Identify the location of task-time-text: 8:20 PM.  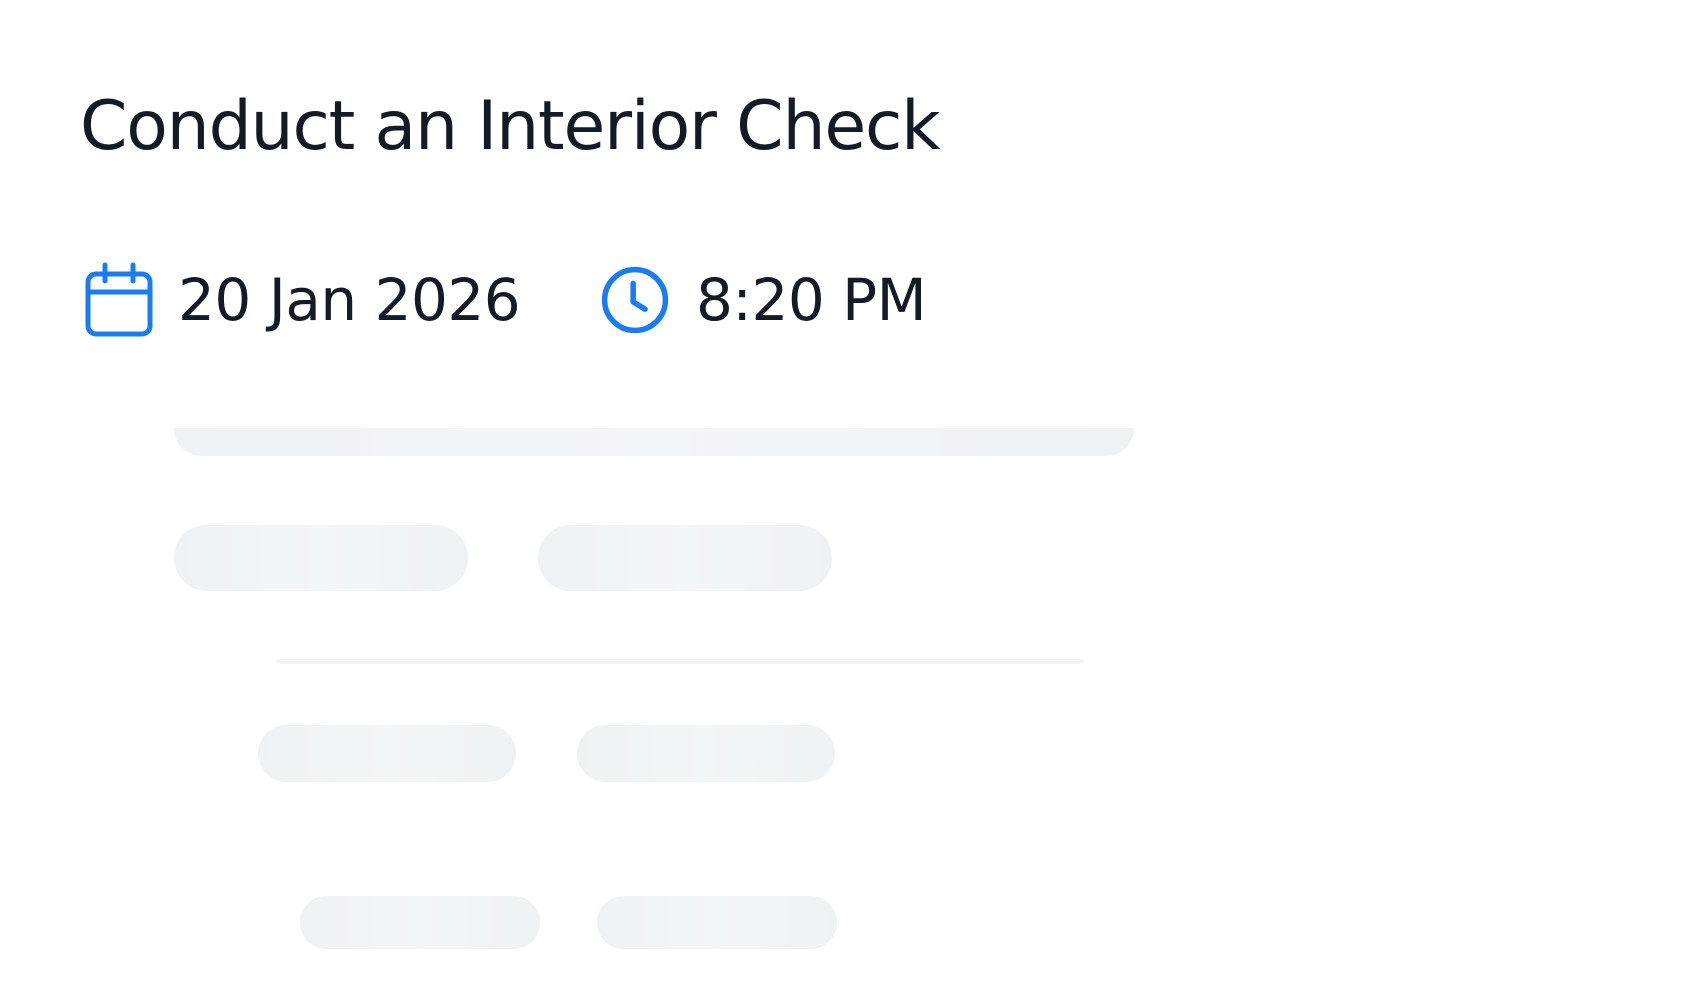
(811, 300).